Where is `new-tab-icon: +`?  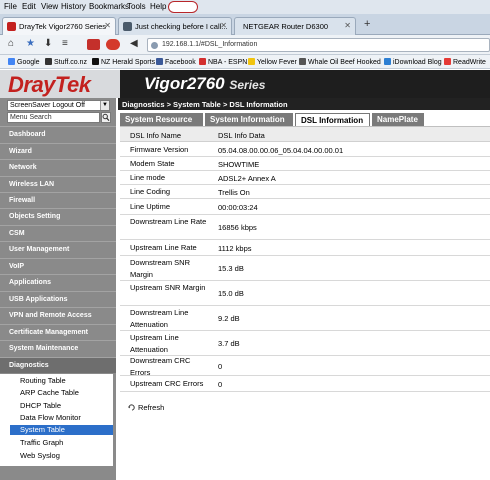 new-tab-icon: + is located at coordinates (367, 24).